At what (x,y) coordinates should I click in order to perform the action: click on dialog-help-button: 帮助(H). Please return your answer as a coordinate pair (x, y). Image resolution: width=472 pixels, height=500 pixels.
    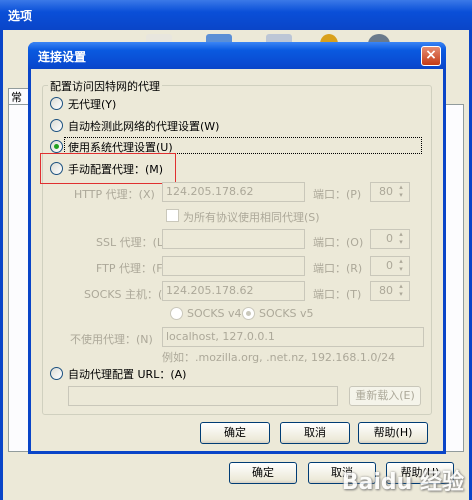
    Looking at the image, I should click on (393, 433).